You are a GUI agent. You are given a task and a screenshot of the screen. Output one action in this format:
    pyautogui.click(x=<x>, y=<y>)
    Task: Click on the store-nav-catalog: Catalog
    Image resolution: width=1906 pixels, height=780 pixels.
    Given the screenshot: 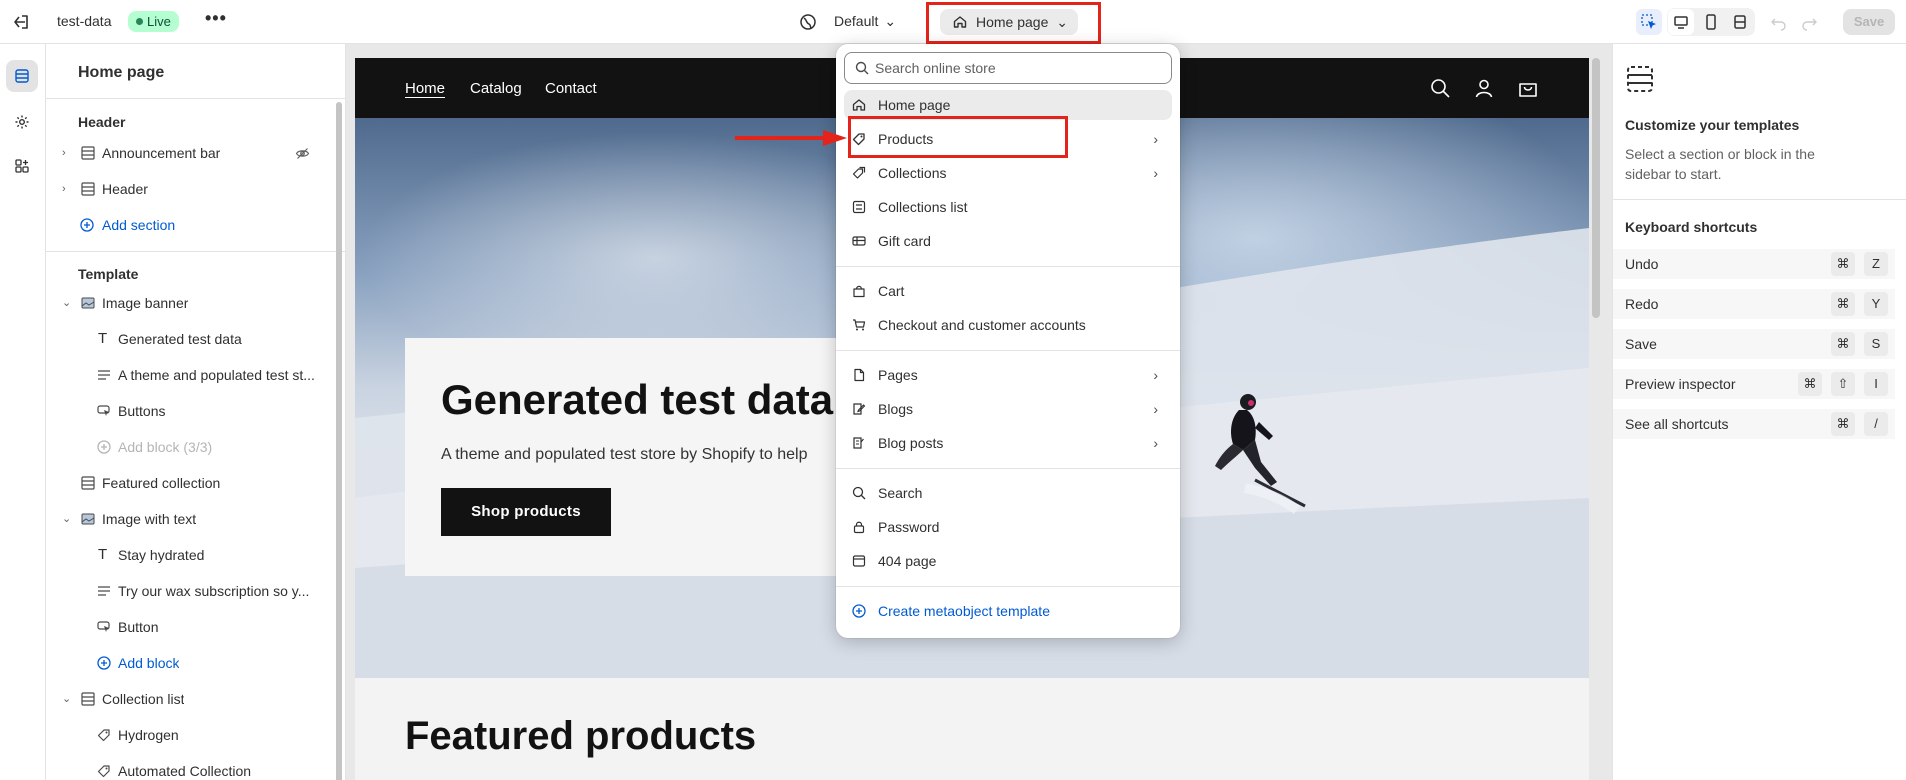 What is the action you would take?
    pyautogui.click(x=496, y=88)
    